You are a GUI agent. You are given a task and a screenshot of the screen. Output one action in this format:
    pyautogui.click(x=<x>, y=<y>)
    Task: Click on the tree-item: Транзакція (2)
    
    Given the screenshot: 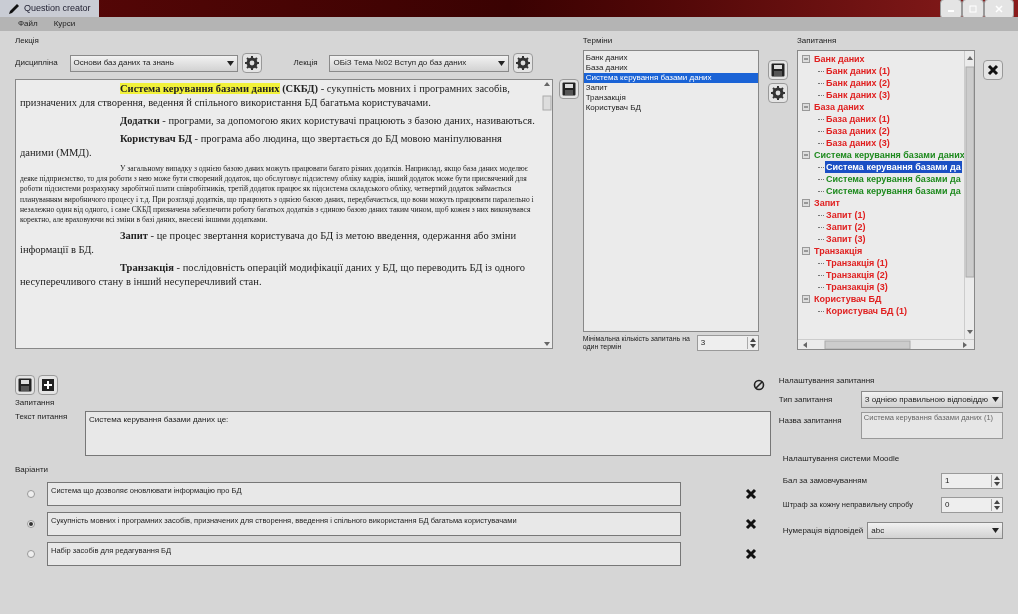 What is the action you would take?
    pyautogui.click(x=857, y=275)
    